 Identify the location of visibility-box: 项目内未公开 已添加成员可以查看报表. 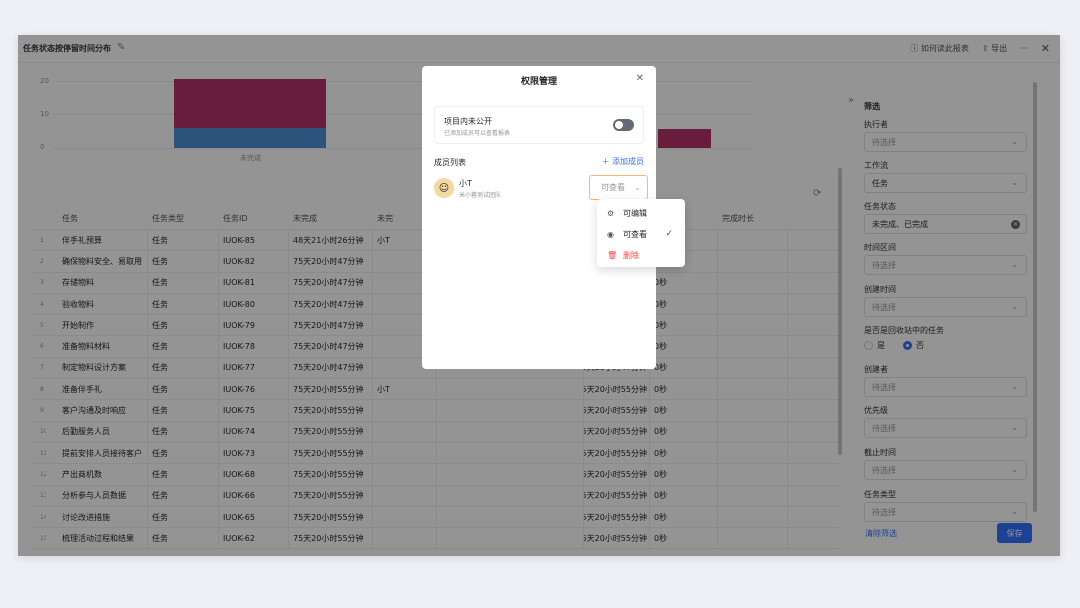
(539, 125).